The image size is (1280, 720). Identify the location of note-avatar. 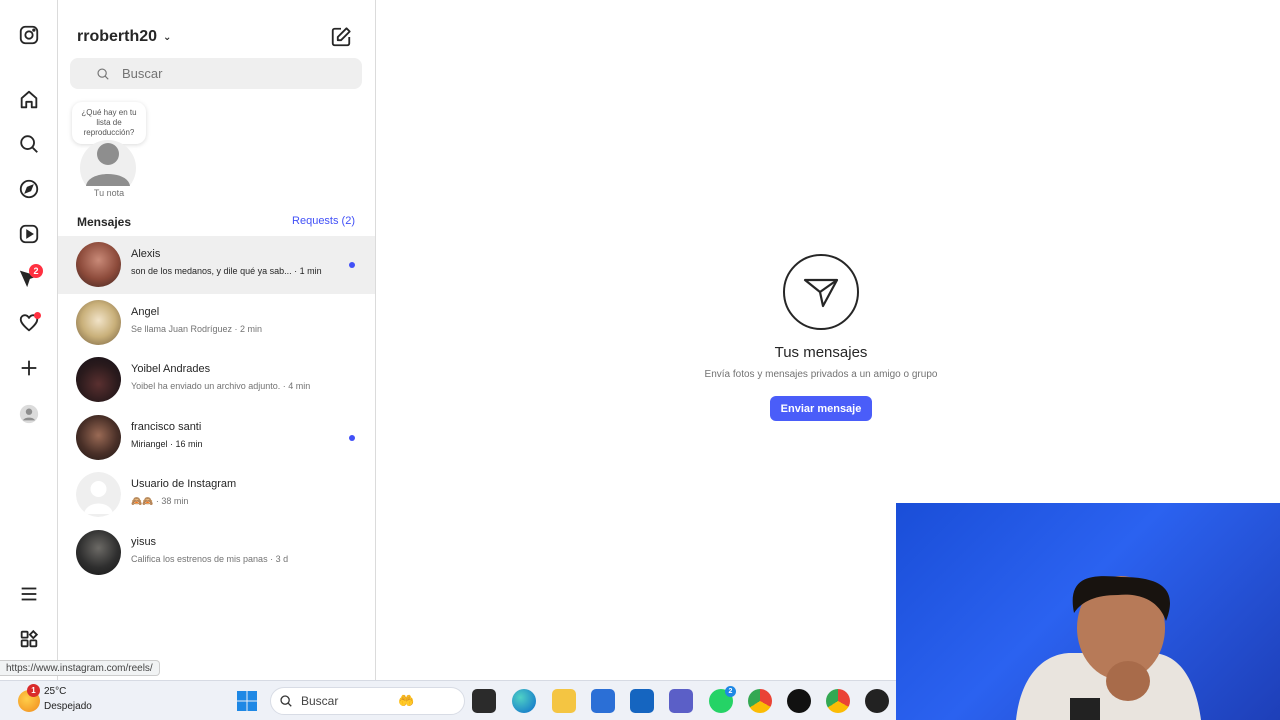
(108, 163).